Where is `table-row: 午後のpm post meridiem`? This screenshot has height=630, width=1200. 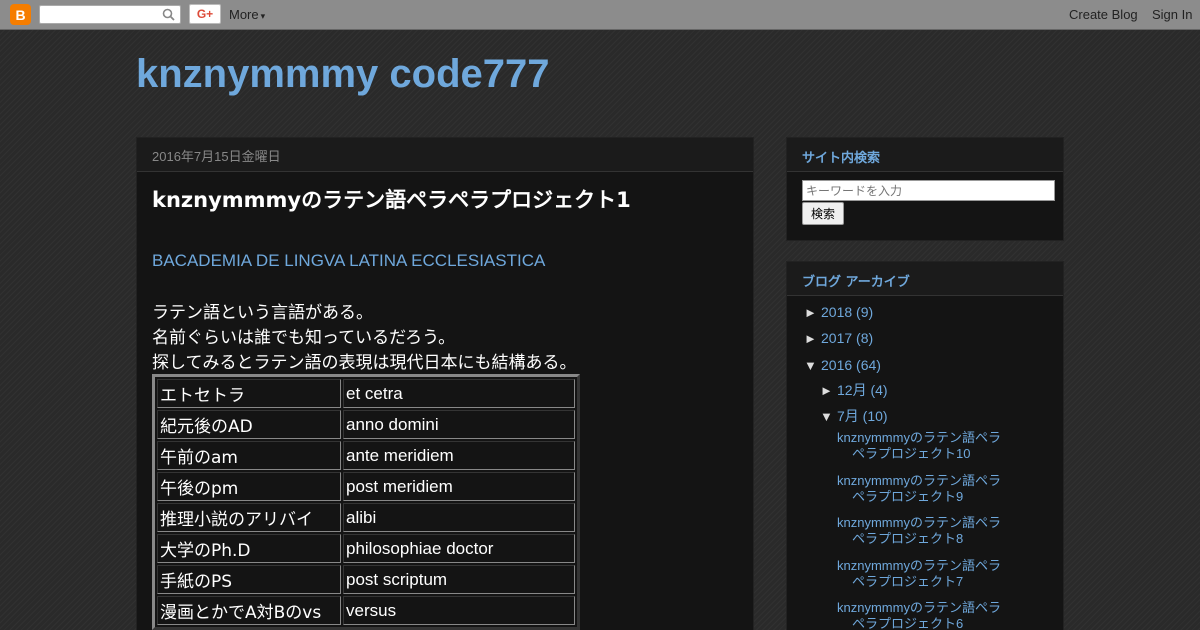 table-row: 午後のpm post meridiem is located at coordinates (366, 486).